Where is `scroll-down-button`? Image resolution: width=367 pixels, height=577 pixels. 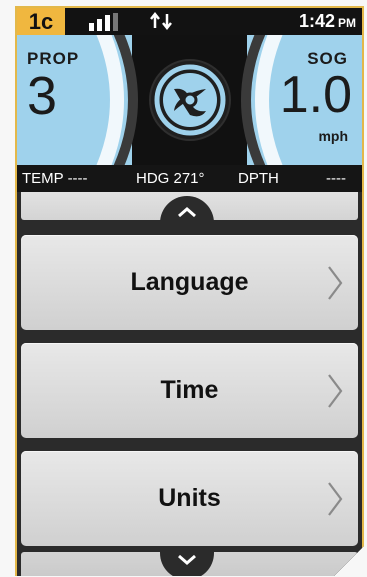
scroll-down-button is located at coordinates (187, 563).